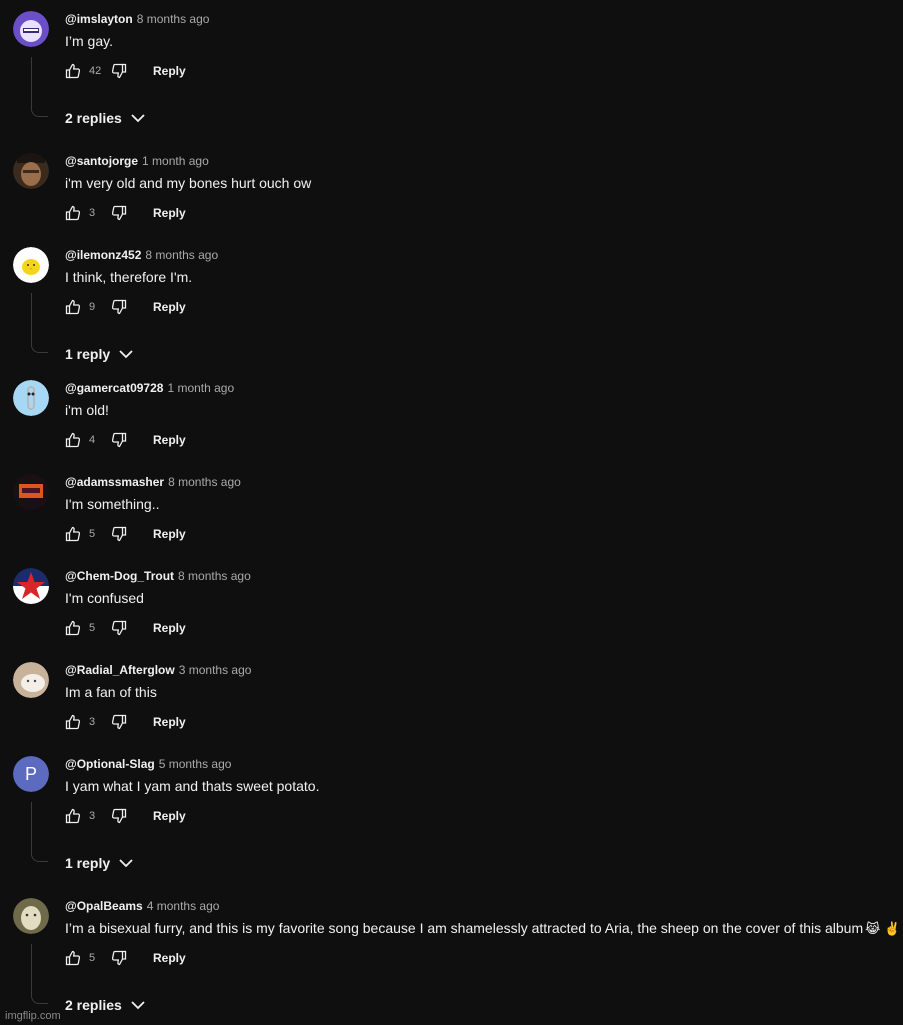 The image size is (903, 1025). I want to click on author-line: @Optional-Slag 5 months ago, so click(148, 764).